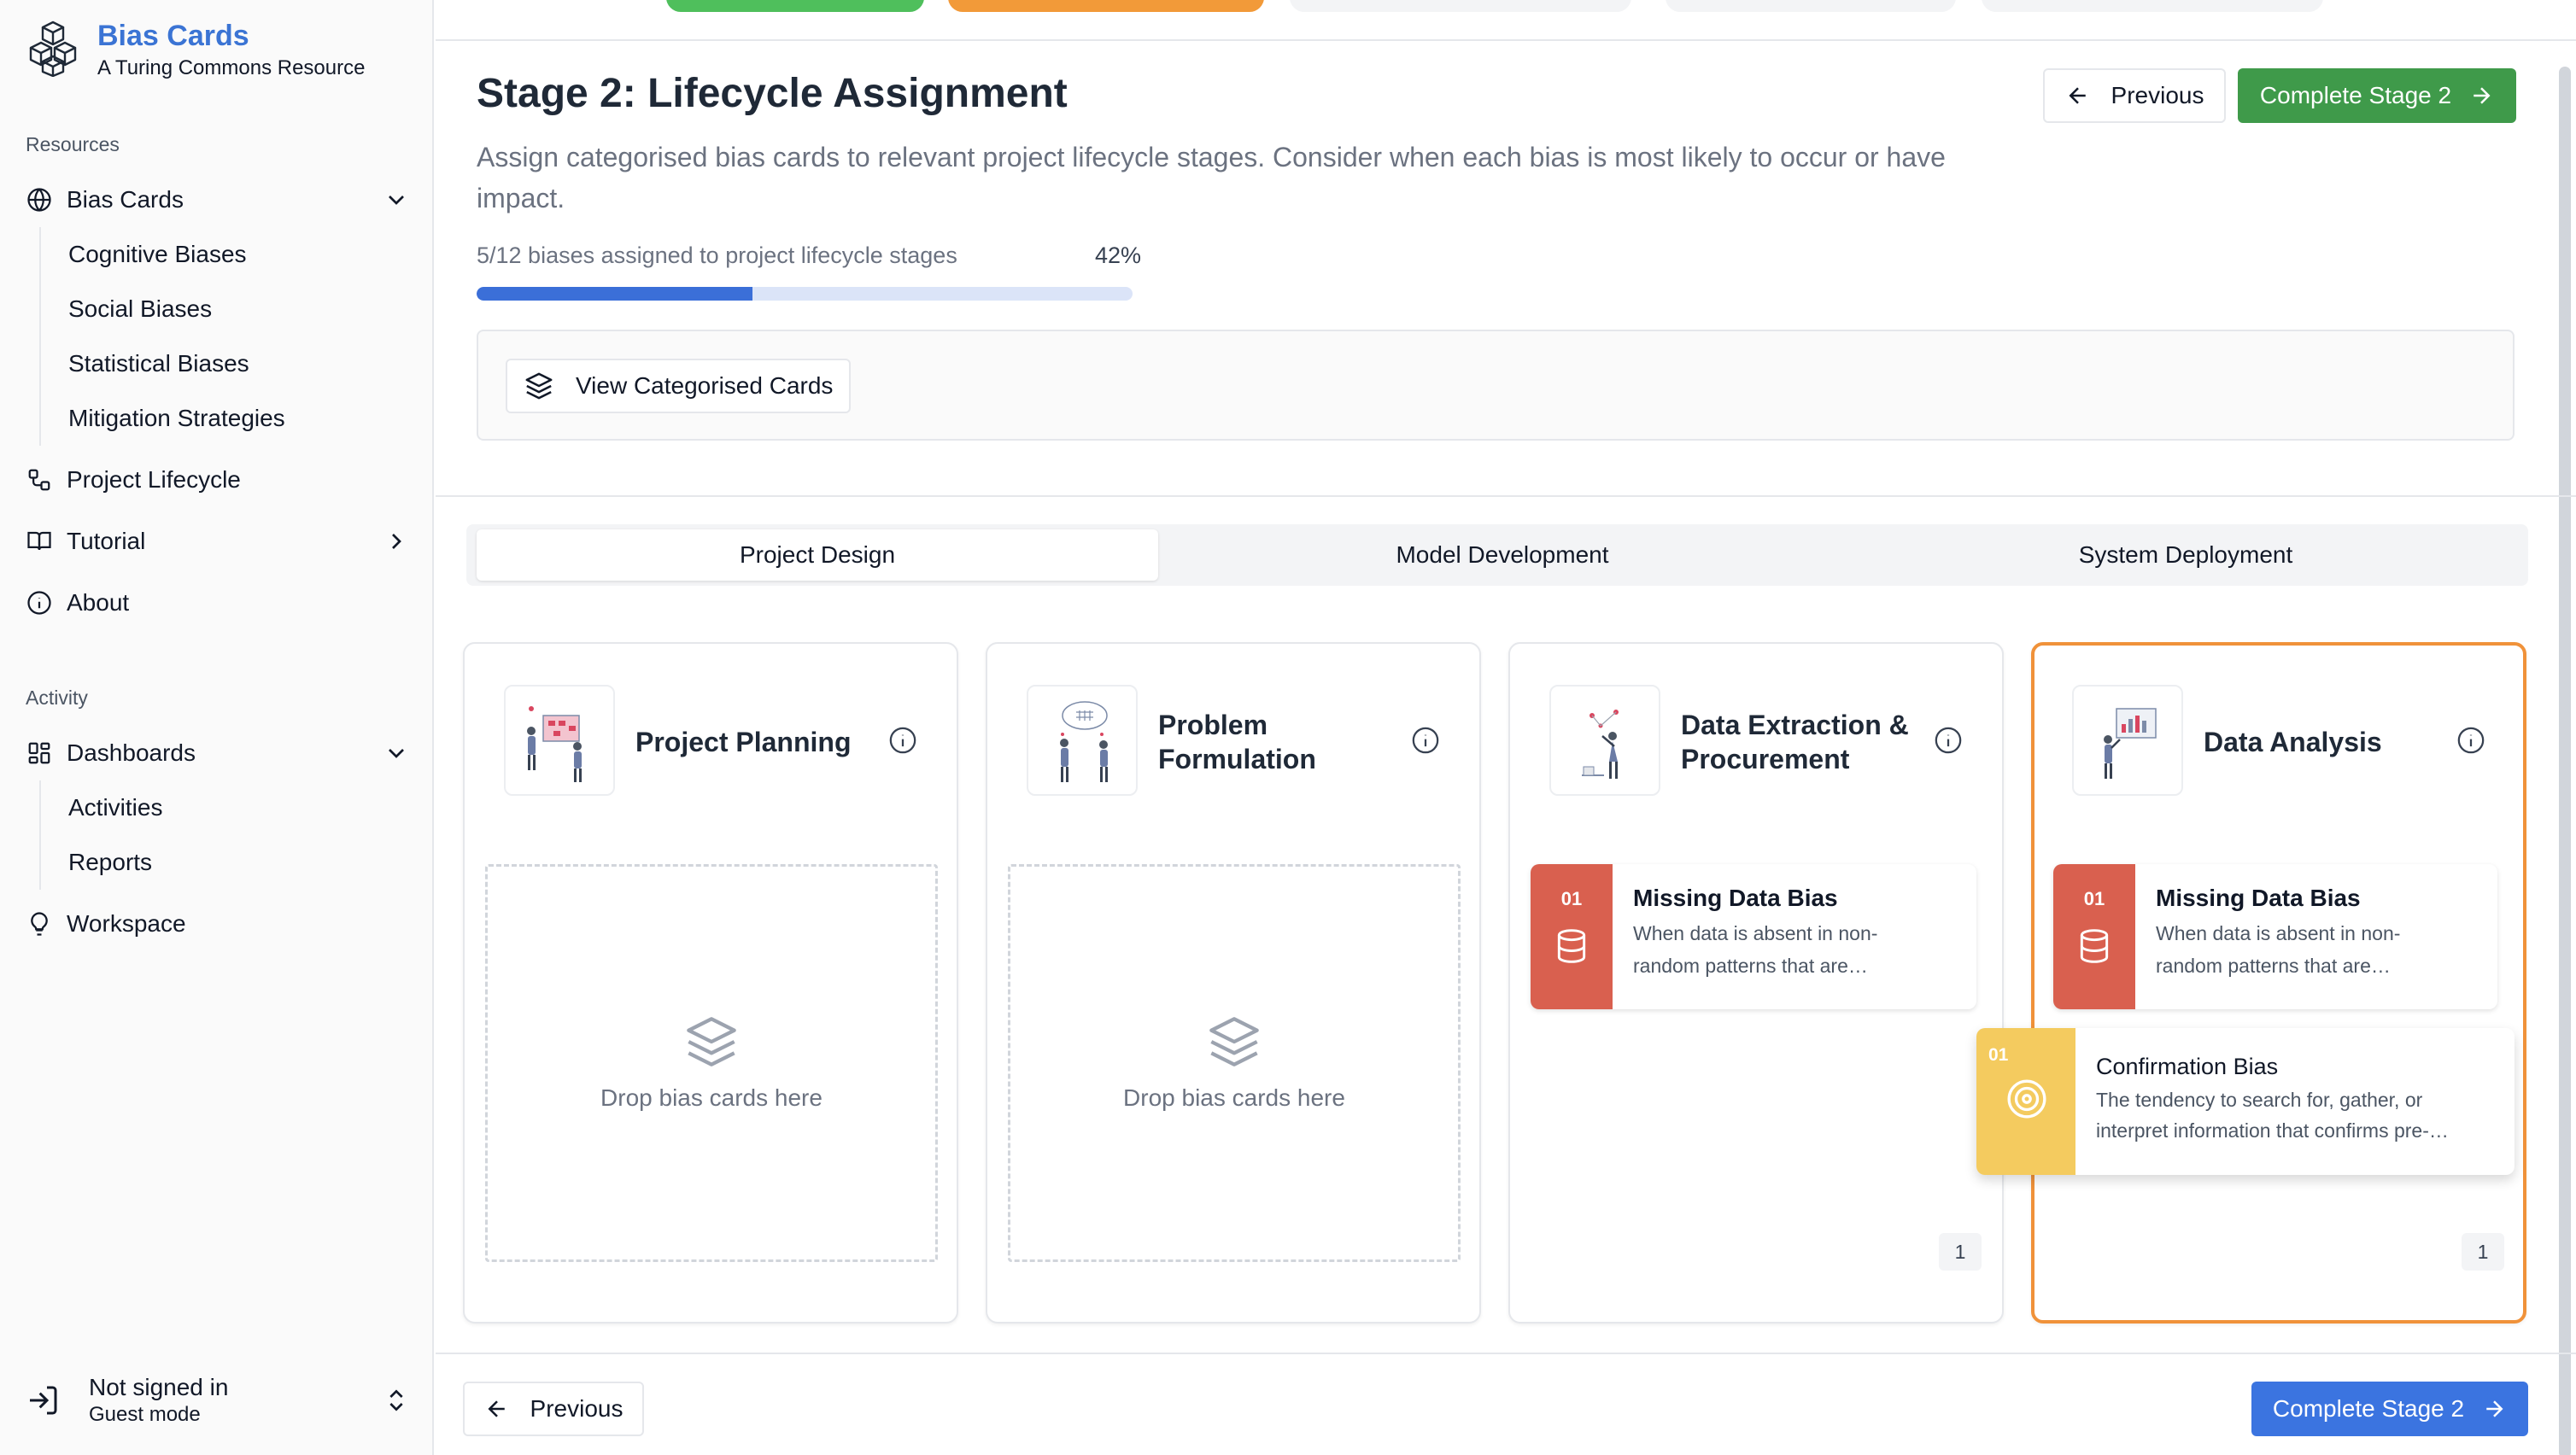 This screenshot has width=2576, height=1455. What do you see at coordinates (218, 924) in the screenshot?
I see `sidebar-item-workspace: Workspace` at bounding box center [218, 924].